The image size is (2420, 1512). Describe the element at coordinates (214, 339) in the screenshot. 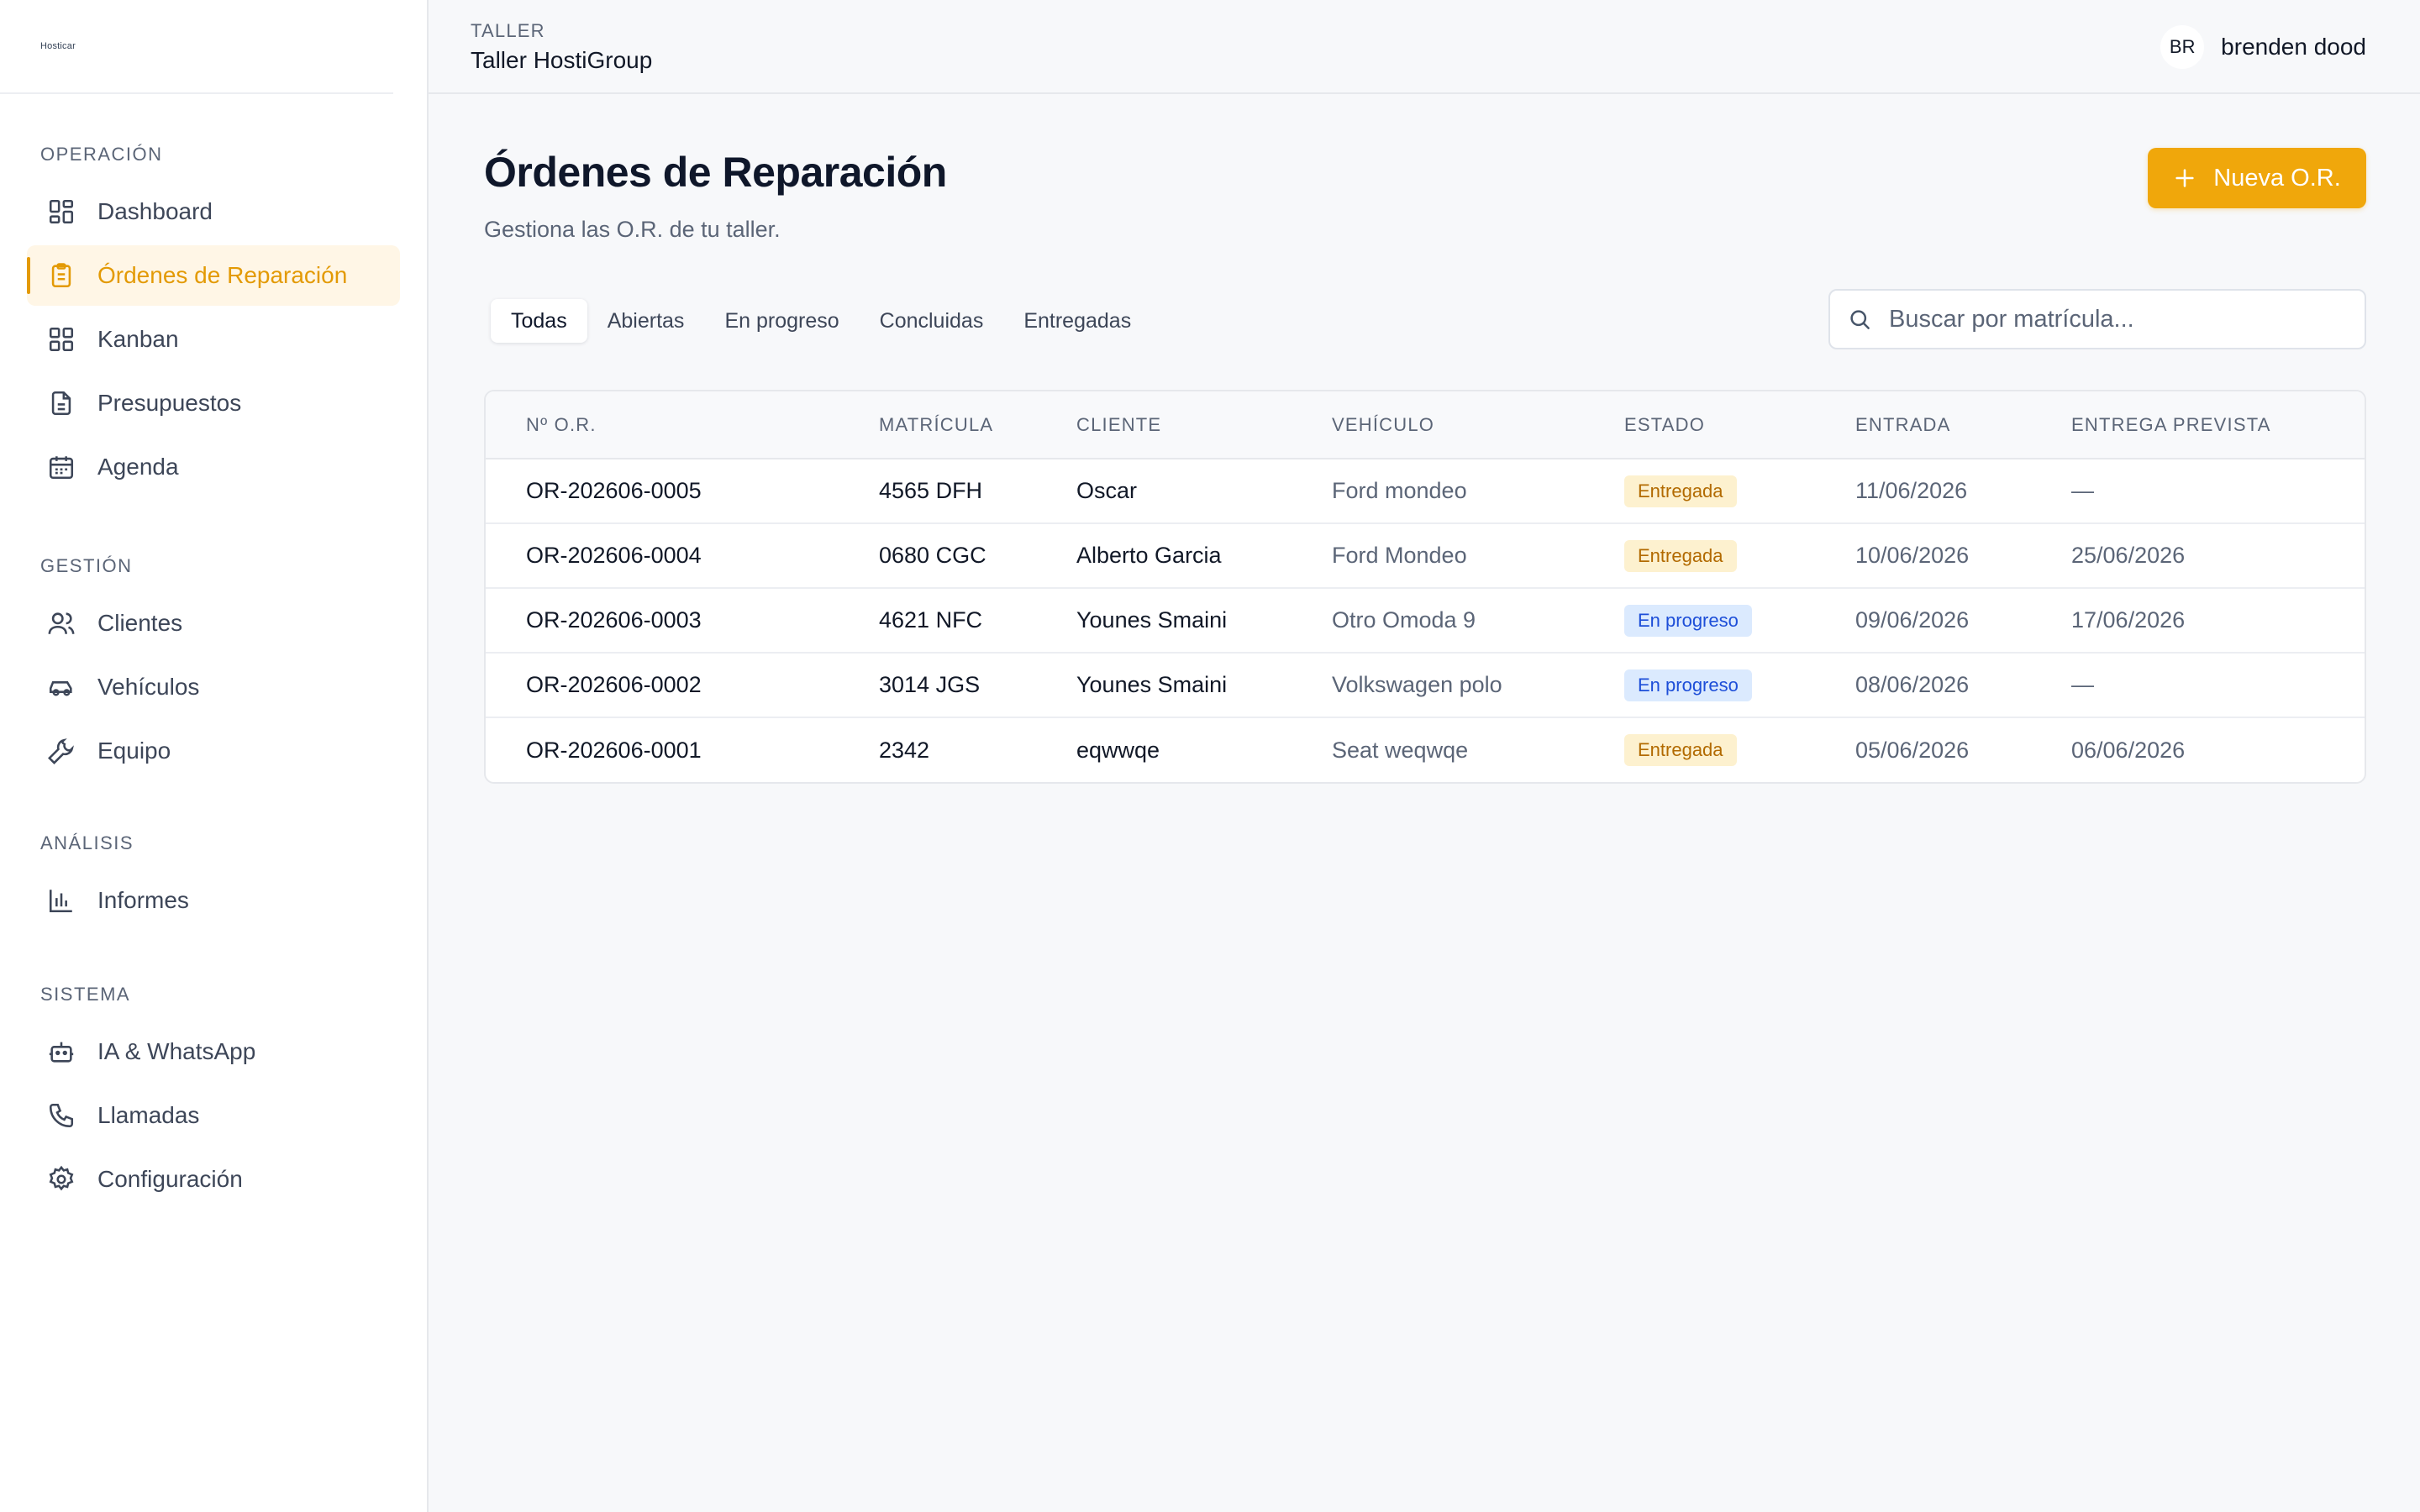

I see `sidebar-item-kanban: Kanban` at that location.